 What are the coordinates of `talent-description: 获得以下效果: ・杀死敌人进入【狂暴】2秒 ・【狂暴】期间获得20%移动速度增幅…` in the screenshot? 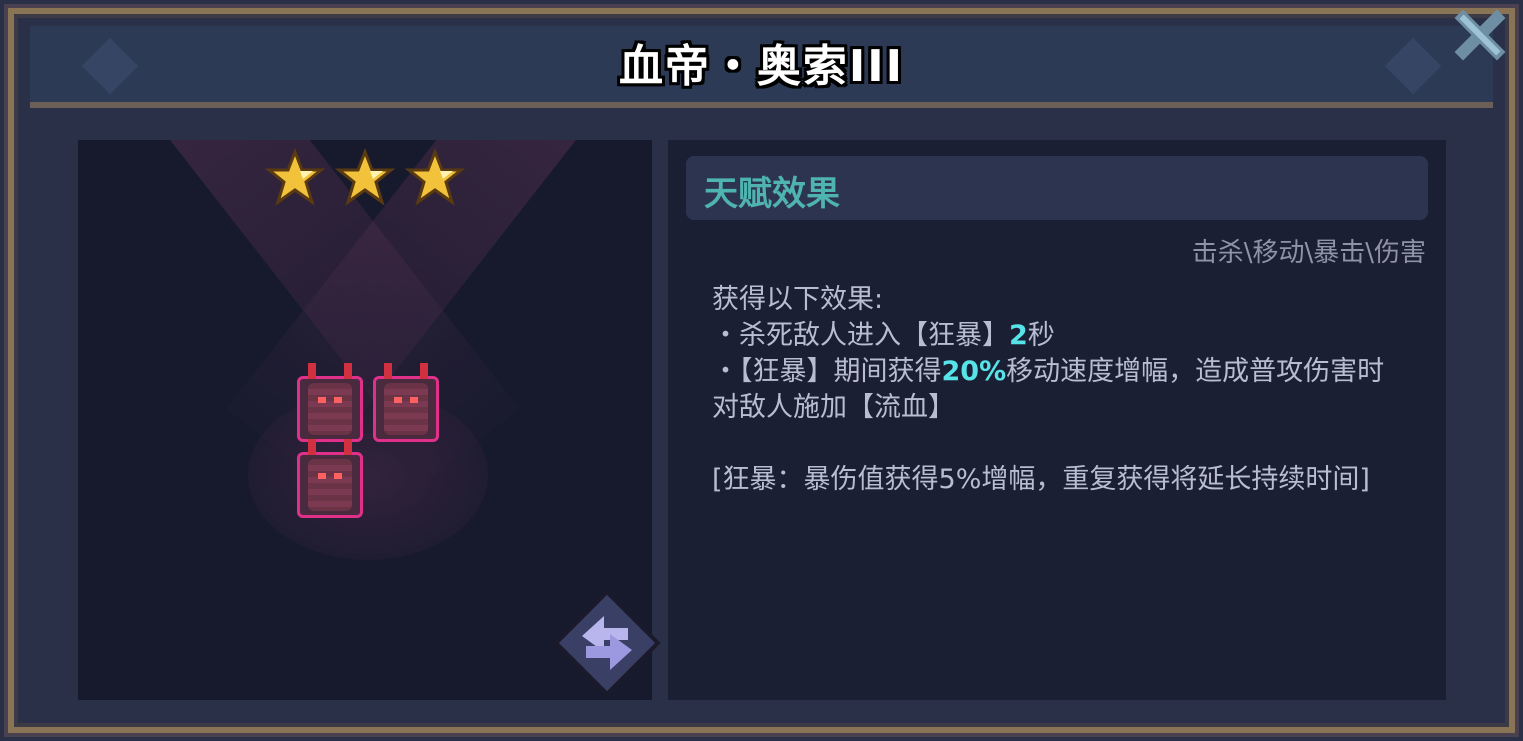 It's located at (1057, 390).